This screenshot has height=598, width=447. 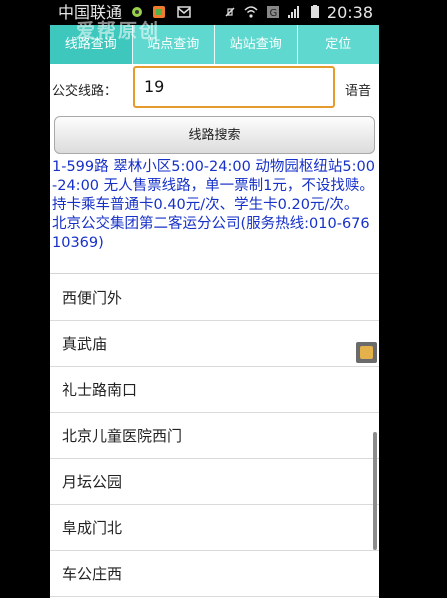 What do you see at coordinates (293, 12) in the screenshot?
I see `signal-icon` at bounding box center [293, 12].